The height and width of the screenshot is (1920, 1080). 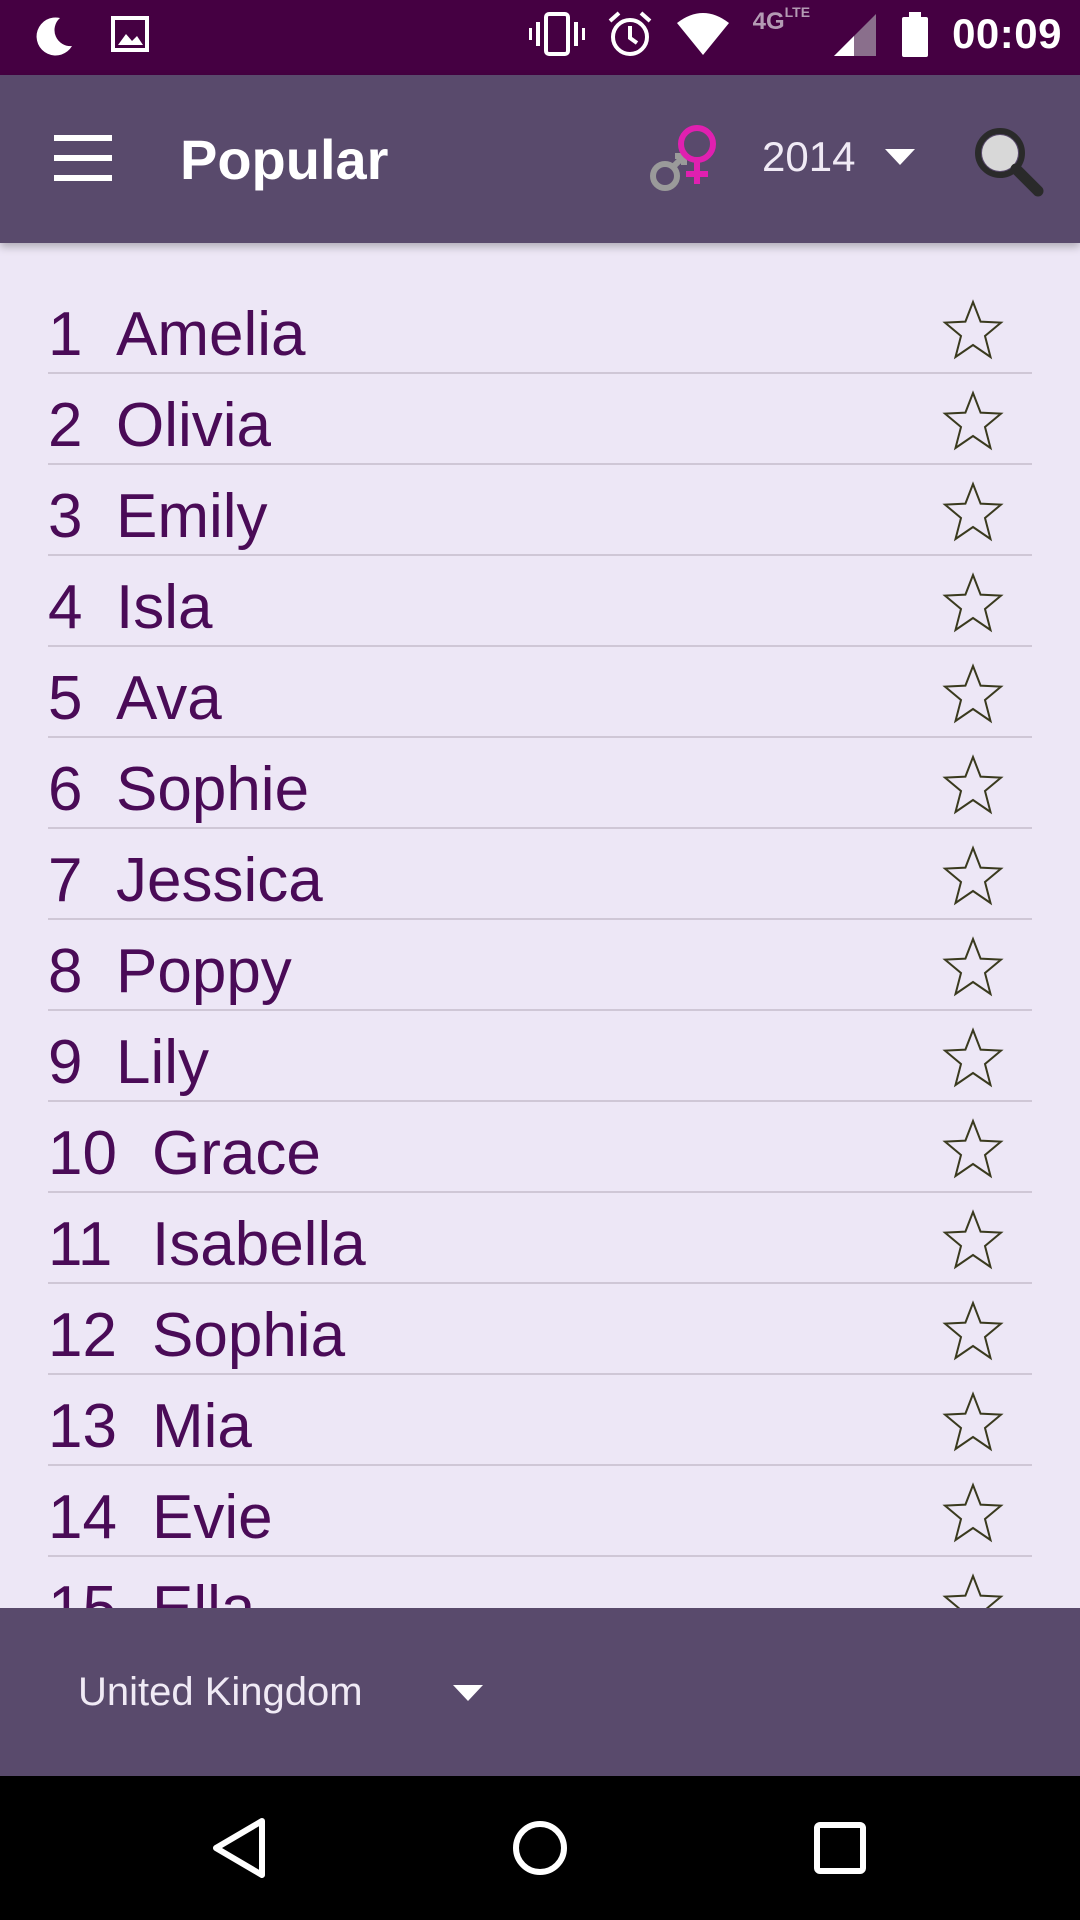 I want to click on status-bar: 4G LTE 00:09, so click(x=540, y=37).